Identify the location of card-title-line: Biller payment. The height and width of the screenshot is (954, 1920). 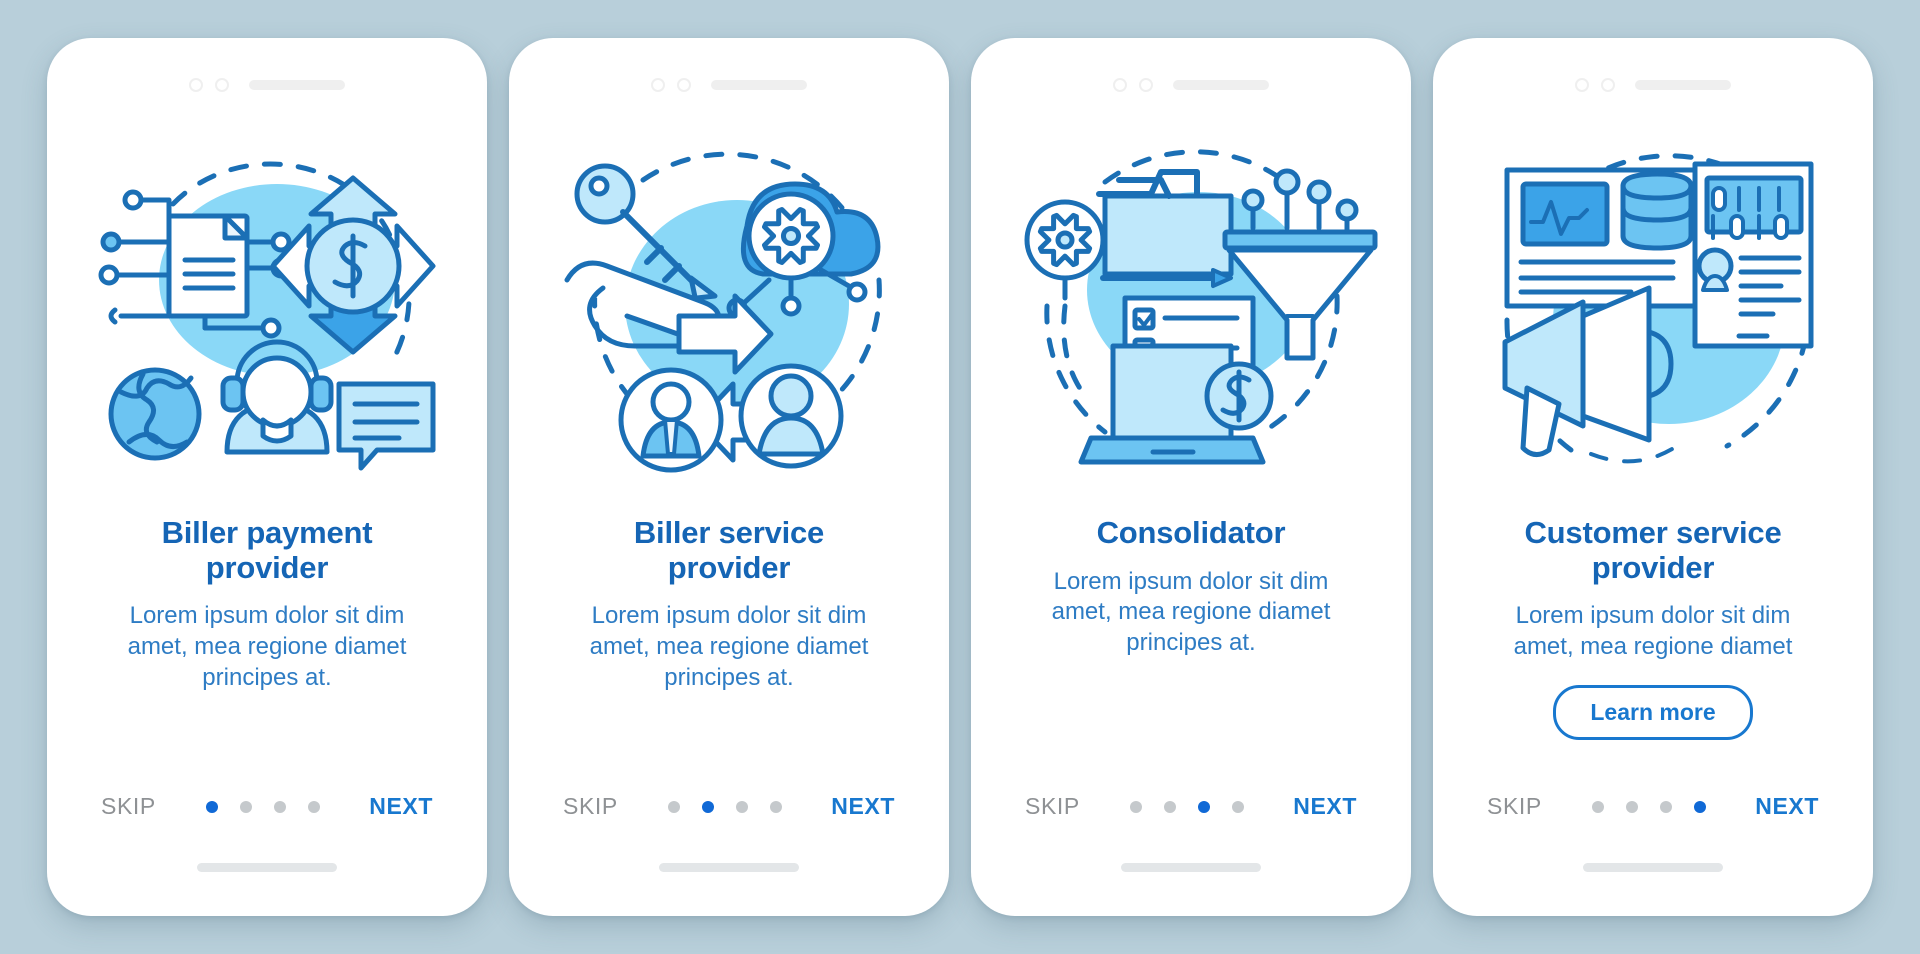
(267, 532).